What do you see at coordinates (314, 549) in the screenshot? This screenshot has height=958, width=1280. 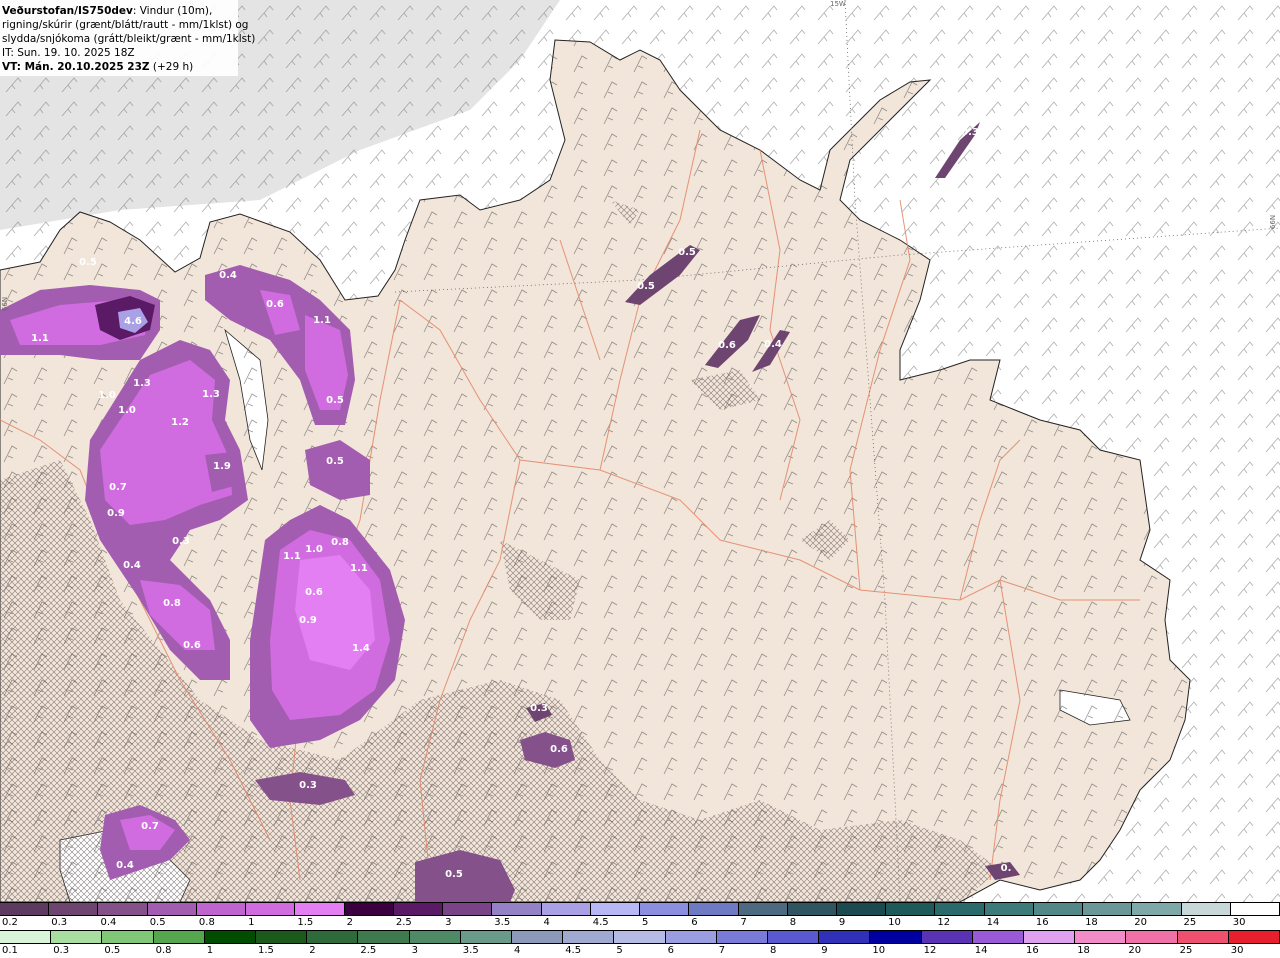 I see `precip-label: 1.0` at bounding box center [314, 549].